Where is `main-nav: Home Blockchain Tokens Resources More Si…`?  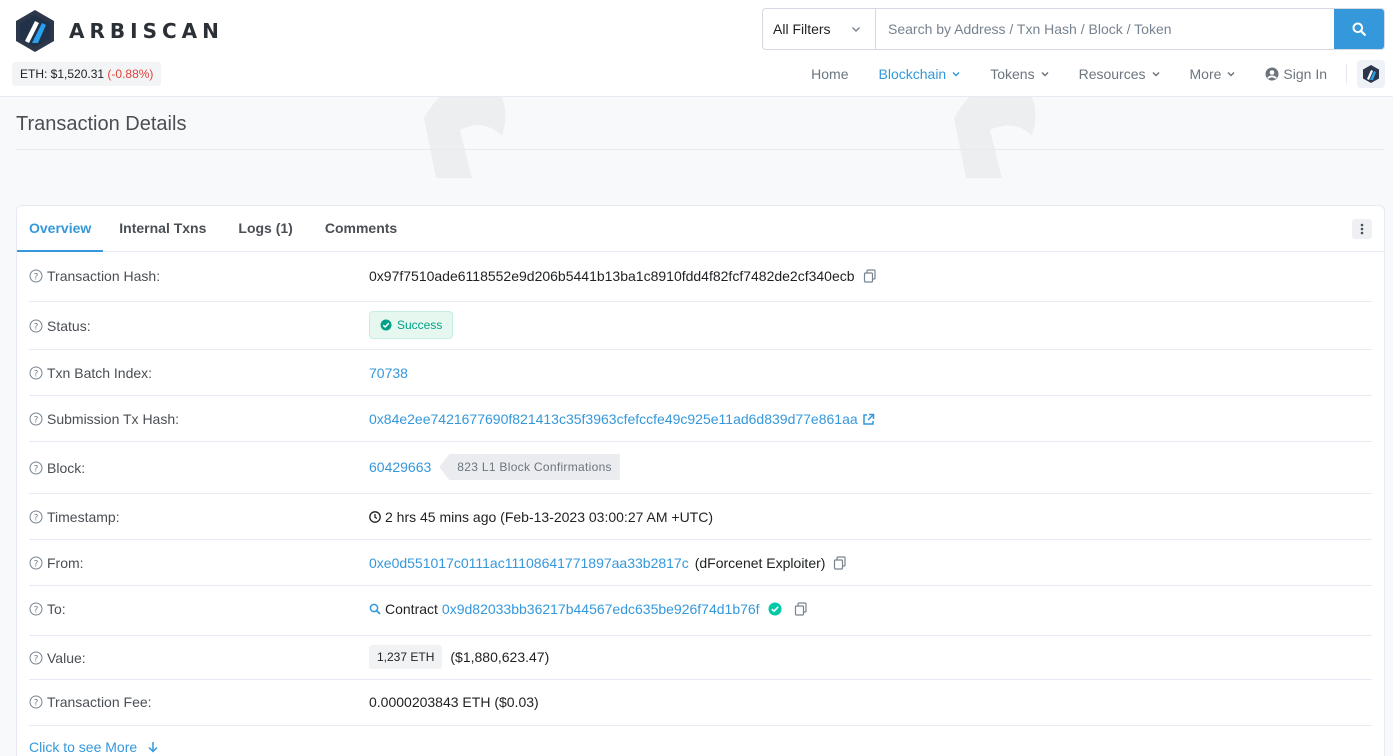 main-nav: Home Blockchain Tokens Resources More Si… is located at coordinates (1090, 74).